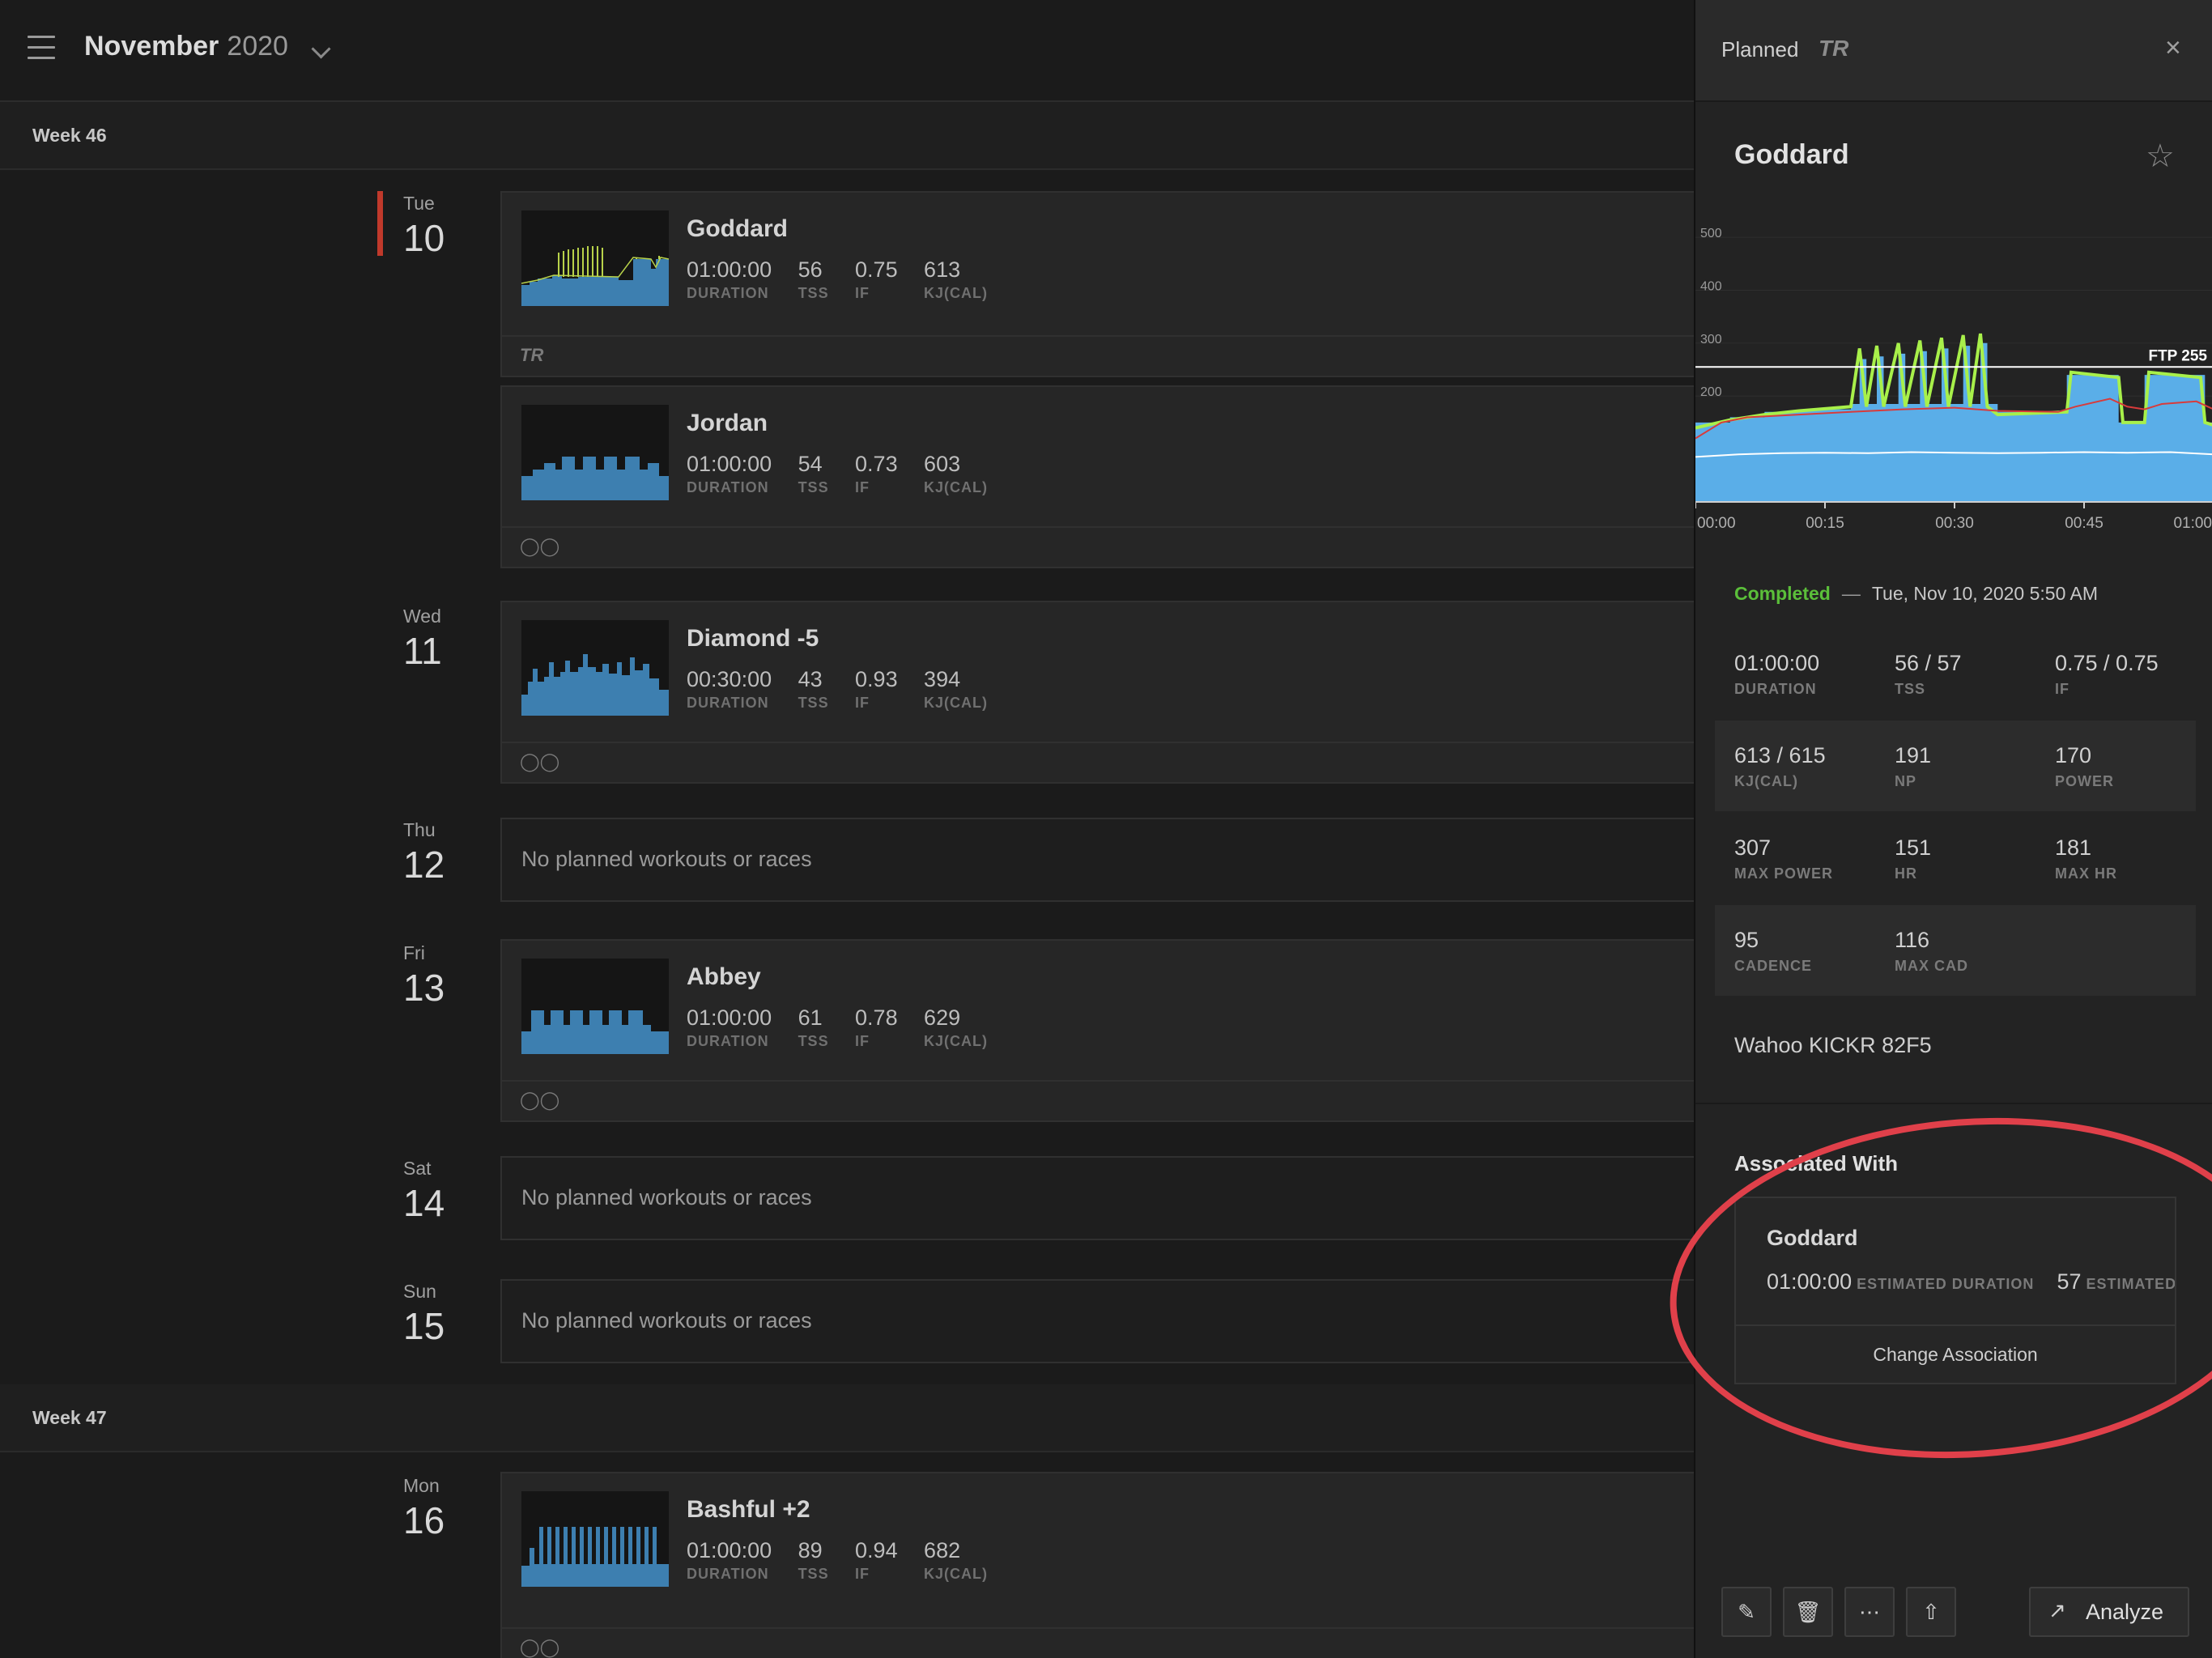 The image size is (2212, 1658). I want to click on stat-value: 56 / 57, so click(1929, 663).